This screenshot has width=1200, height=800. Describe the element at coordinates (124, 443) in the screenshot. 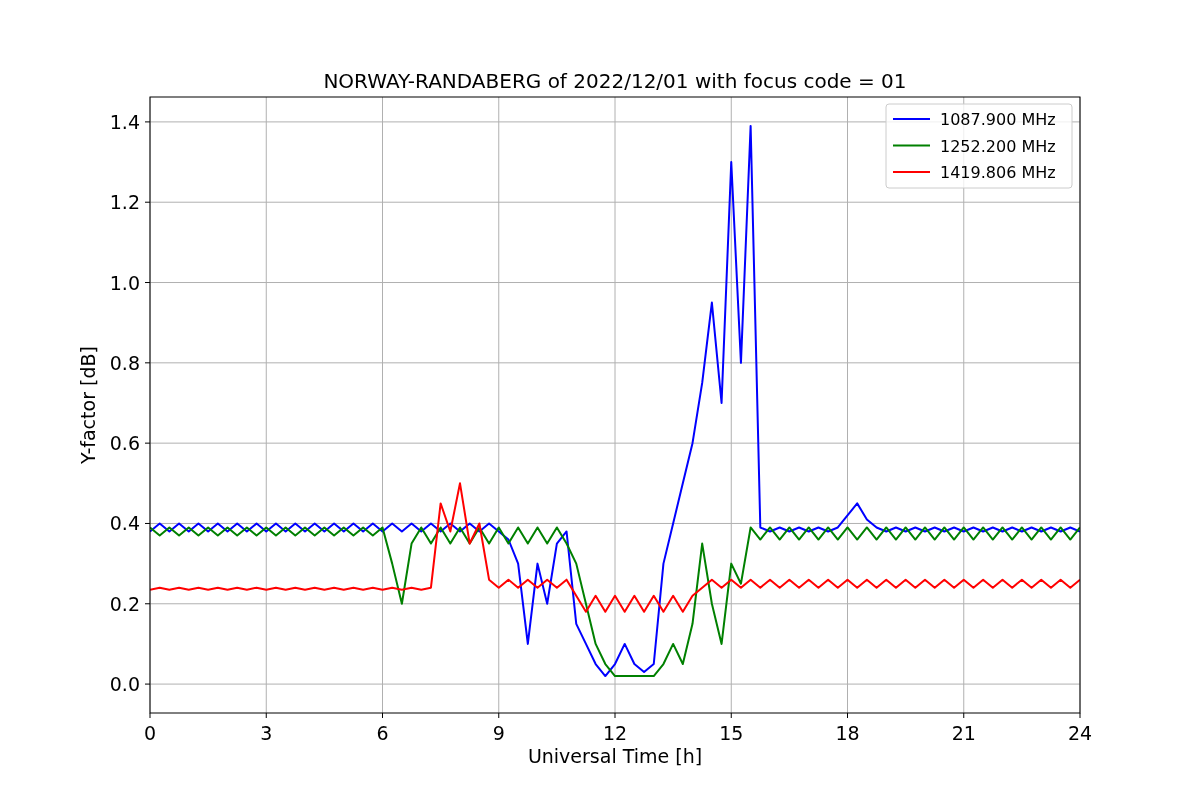

I see `y-tick-label: 0.6` at that location.